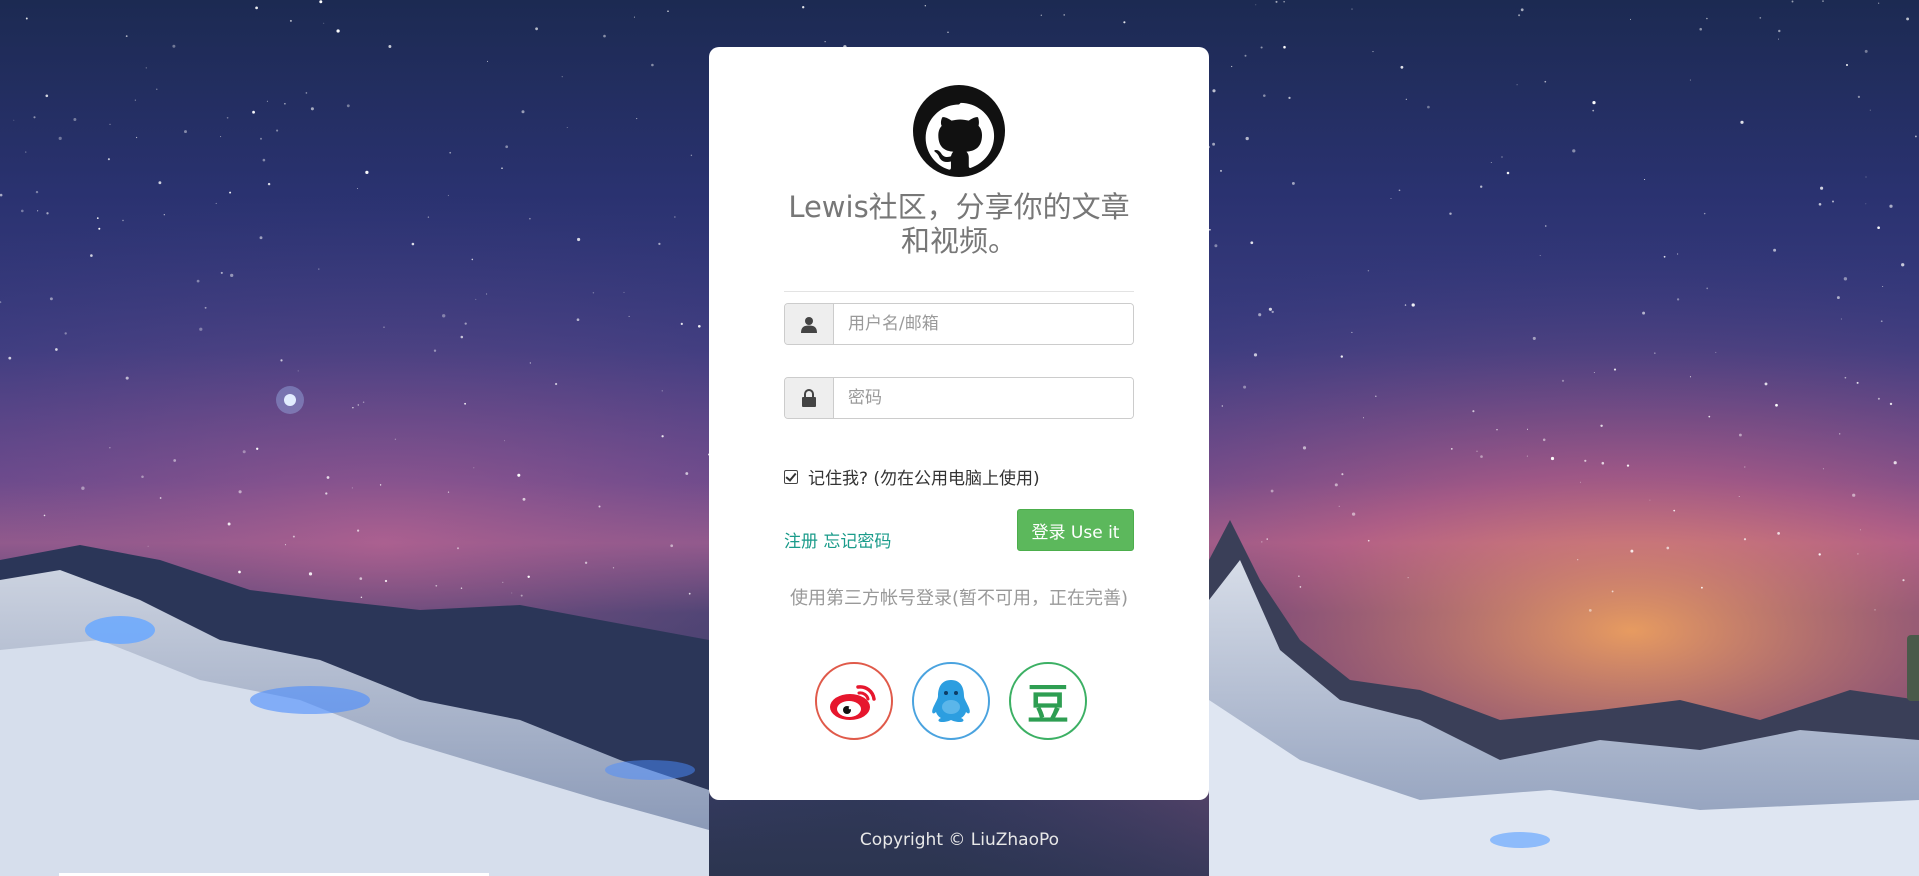 This screenshot has width=1919, height=876. What do you see at coordinates (959, 598) in the screenshot?
I see `third-party-title: 使用第三方帐号登录(暂不可用，正在完善)` at bounding box center [959, 598].